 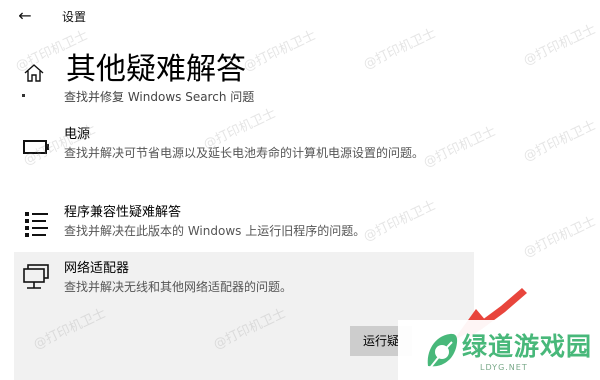 I want to click on scrolled-item: 查找并修复 Windows Search 问题, so click(x=300, y=97).